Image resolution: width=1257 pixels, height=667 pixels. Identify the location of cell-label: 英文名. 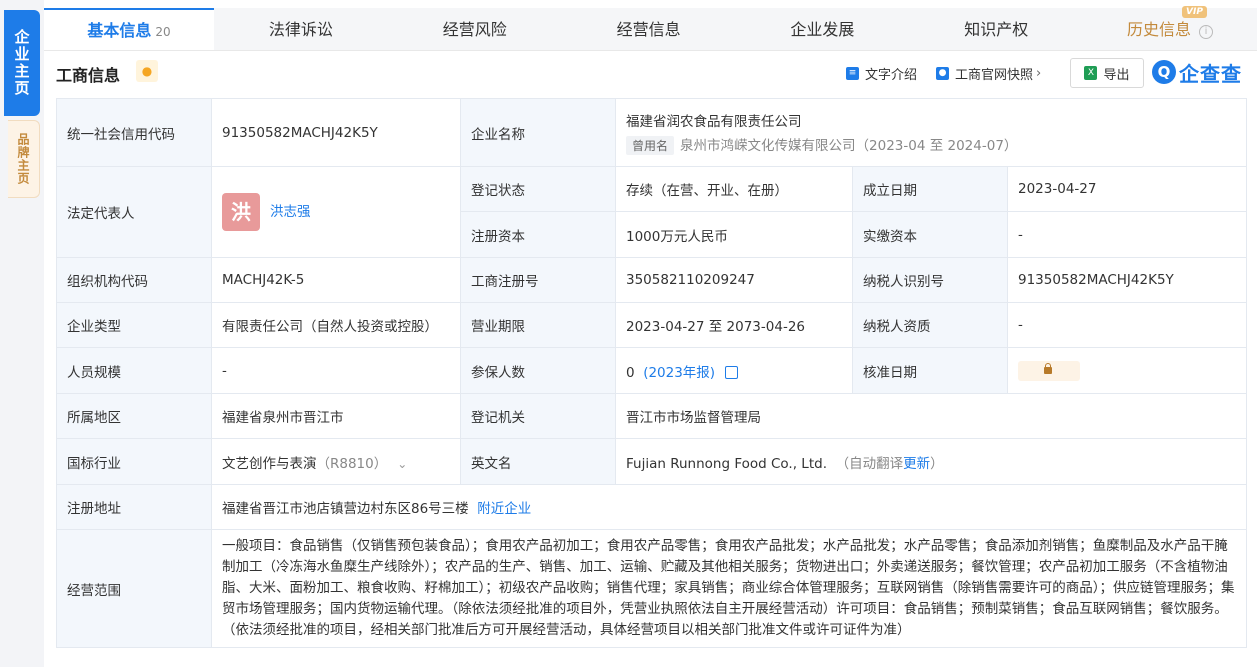
(538, 461).